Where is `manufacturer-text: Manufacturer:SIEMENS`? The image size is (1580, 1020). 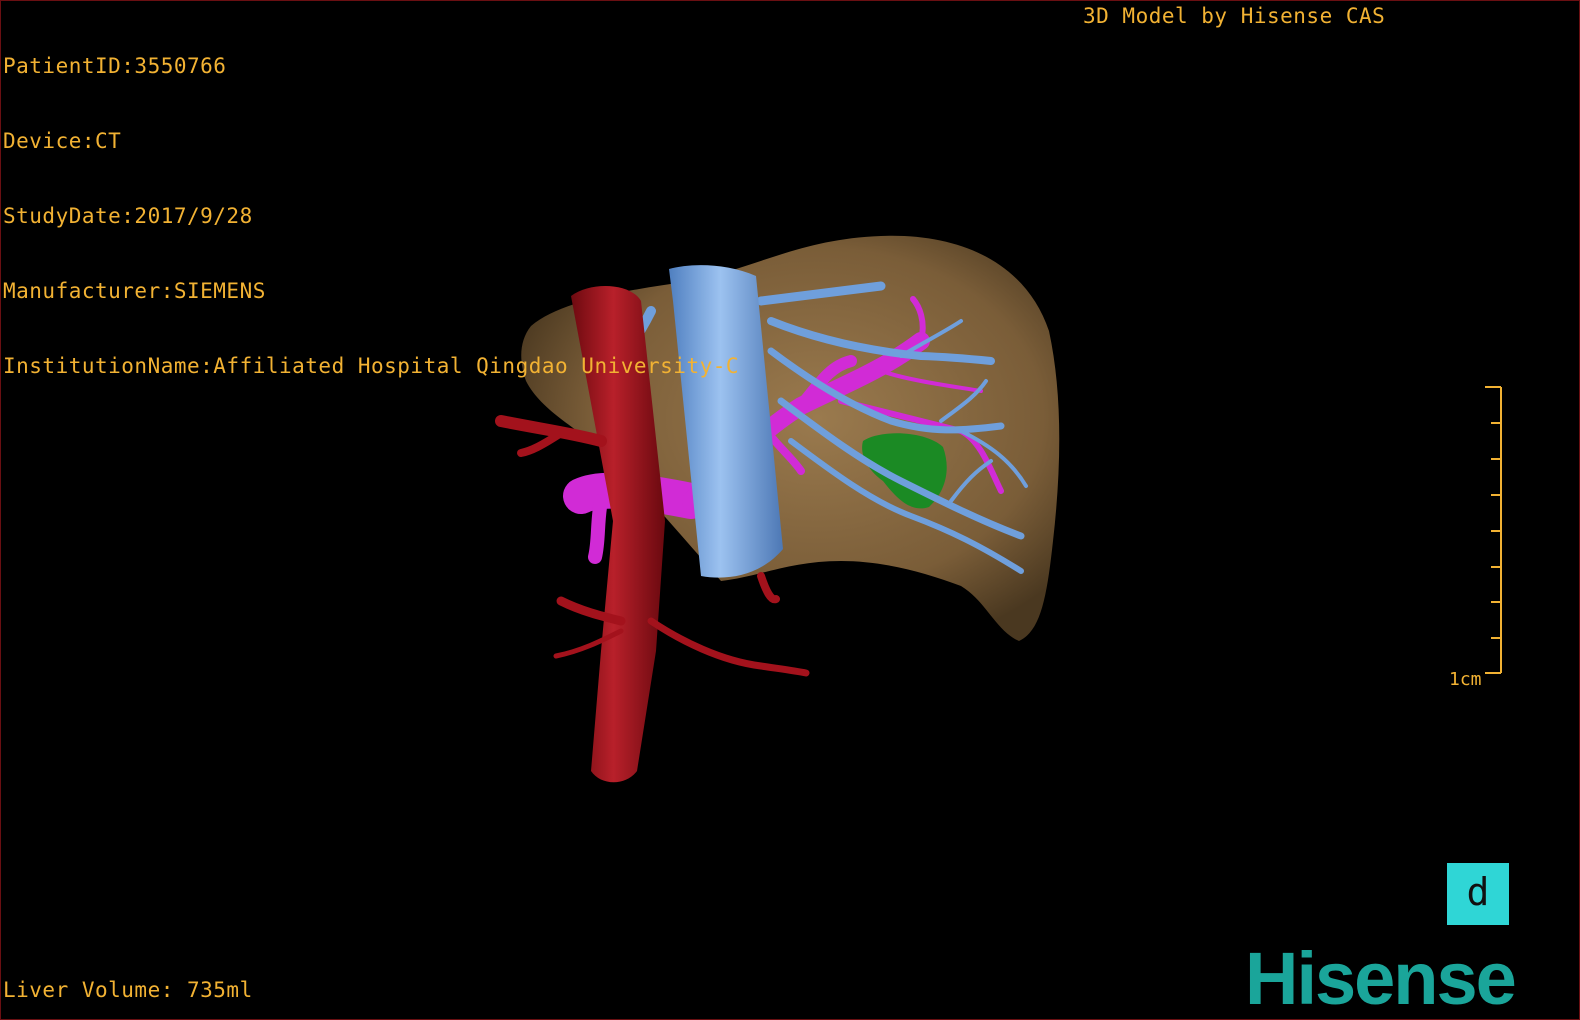
manufacturer-text: Manufacturer:SIEMENS is located at coordinates (134, 291).